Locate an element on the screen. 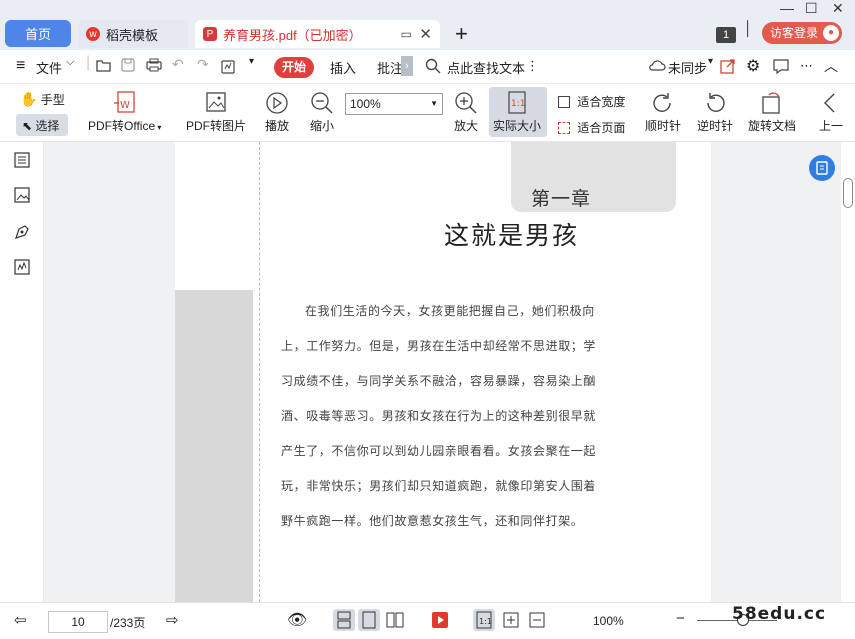  pdf-to-image-label: PDF转图片 is located at coordinates (216, 126).